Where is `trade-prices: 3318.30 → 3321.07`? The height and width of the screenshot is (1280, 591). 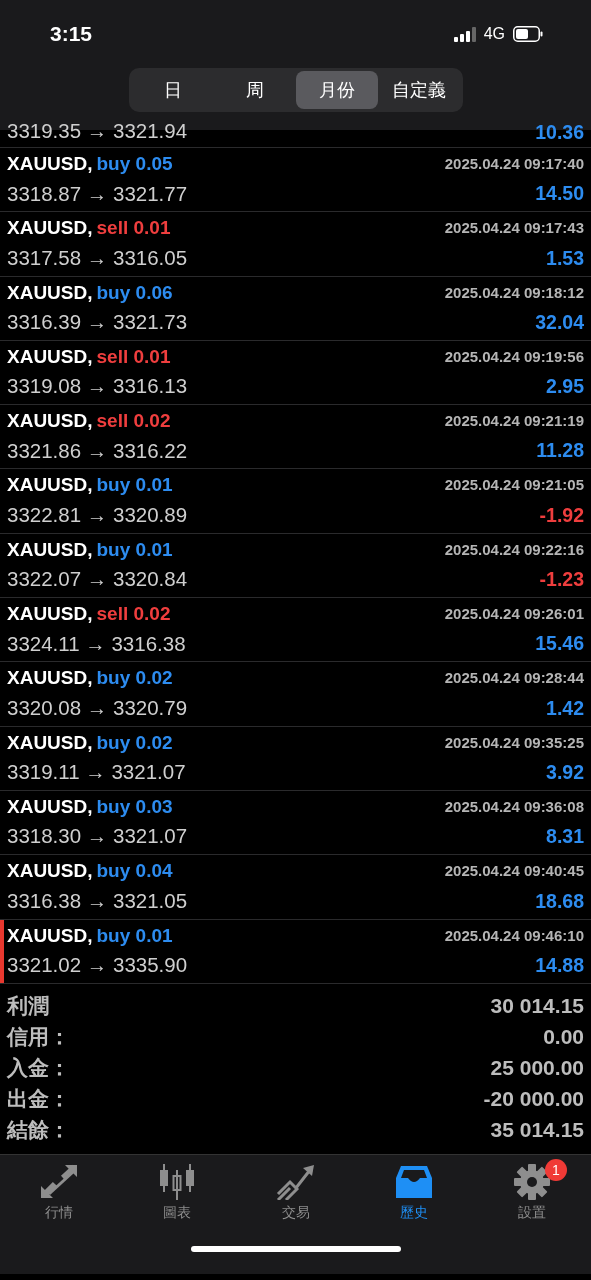
trade-prices: 3318.30 → 3321.07 is located at coordinates (97, 836).